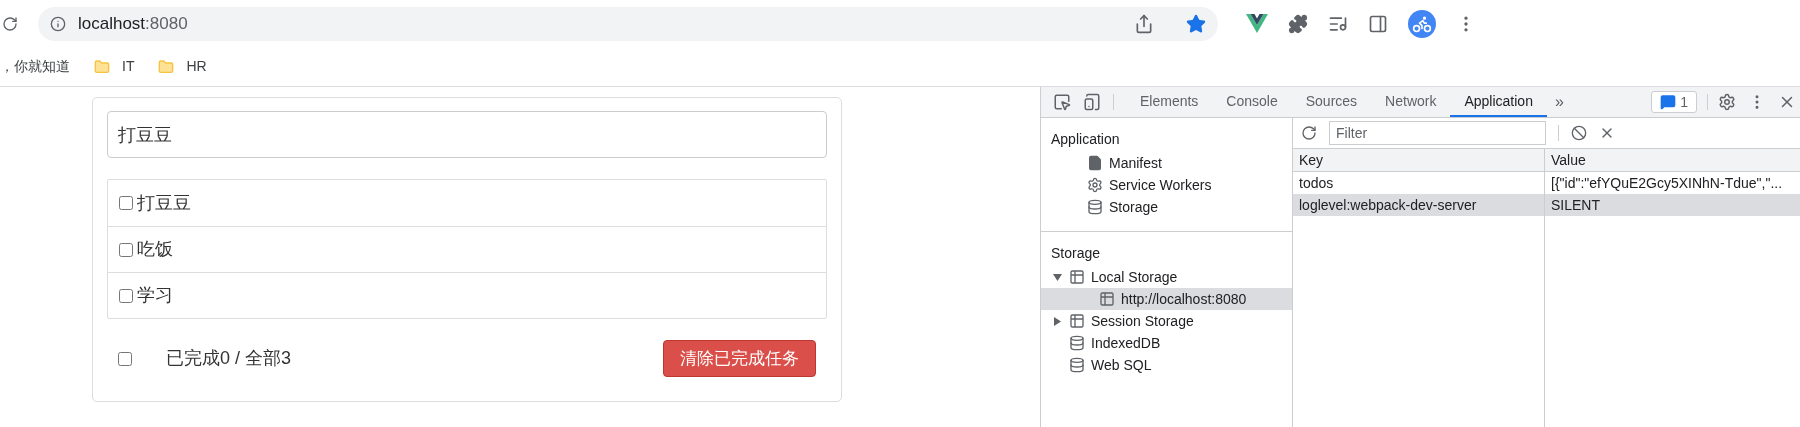  Describe the element at coordinates (196, 66) in the screenshot. I see `bookmark: HR` at that location.